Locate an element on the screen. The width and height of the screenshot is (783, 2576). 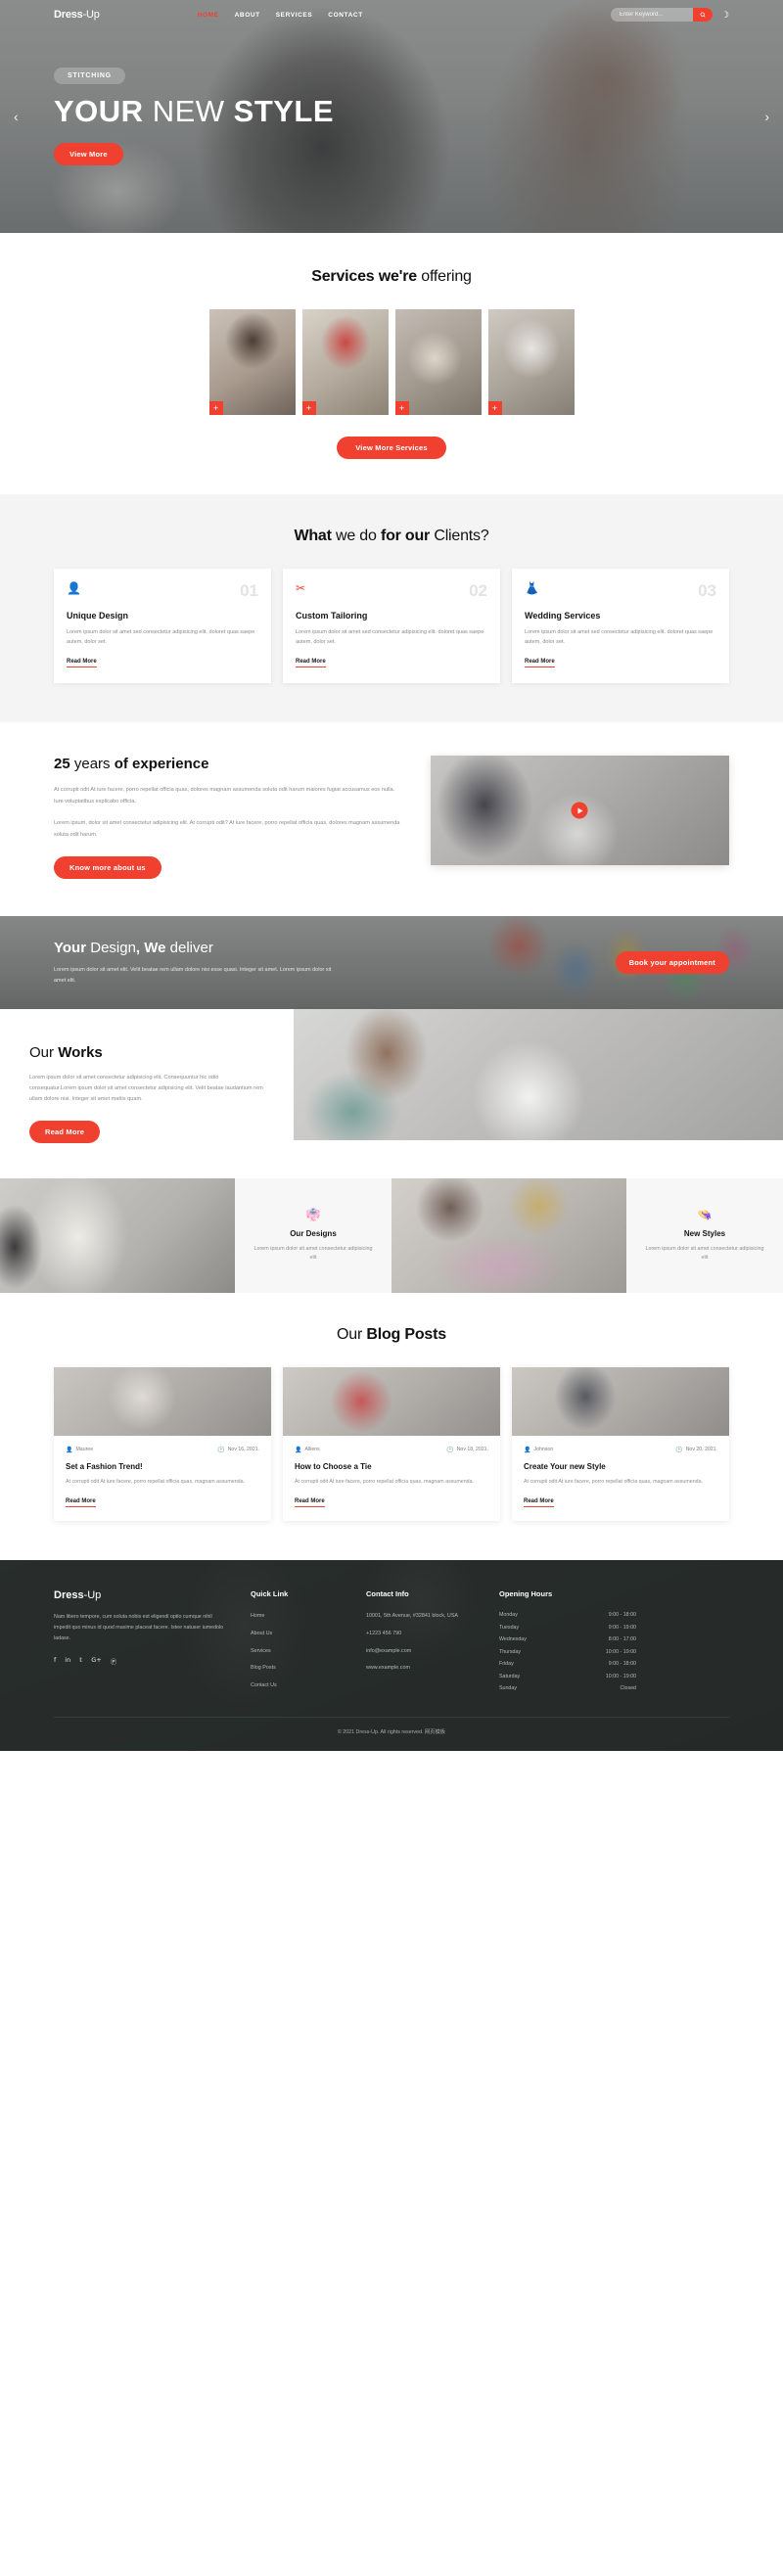
card-number: 02 is located at coordinates (478, 591).